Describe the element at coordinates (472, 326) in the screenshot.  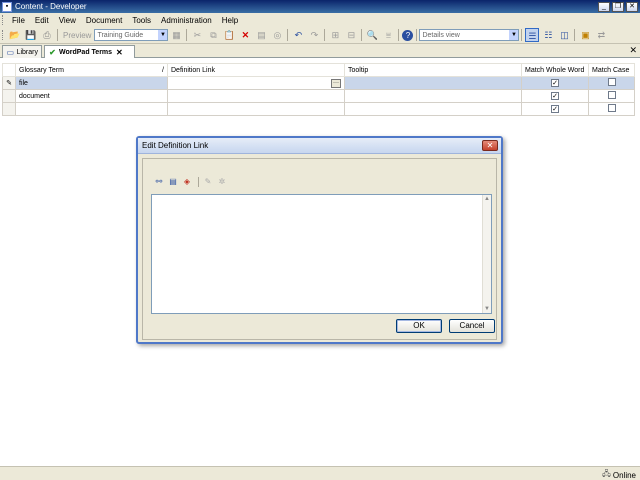
I see `cancel-button: Cancel` at that location.